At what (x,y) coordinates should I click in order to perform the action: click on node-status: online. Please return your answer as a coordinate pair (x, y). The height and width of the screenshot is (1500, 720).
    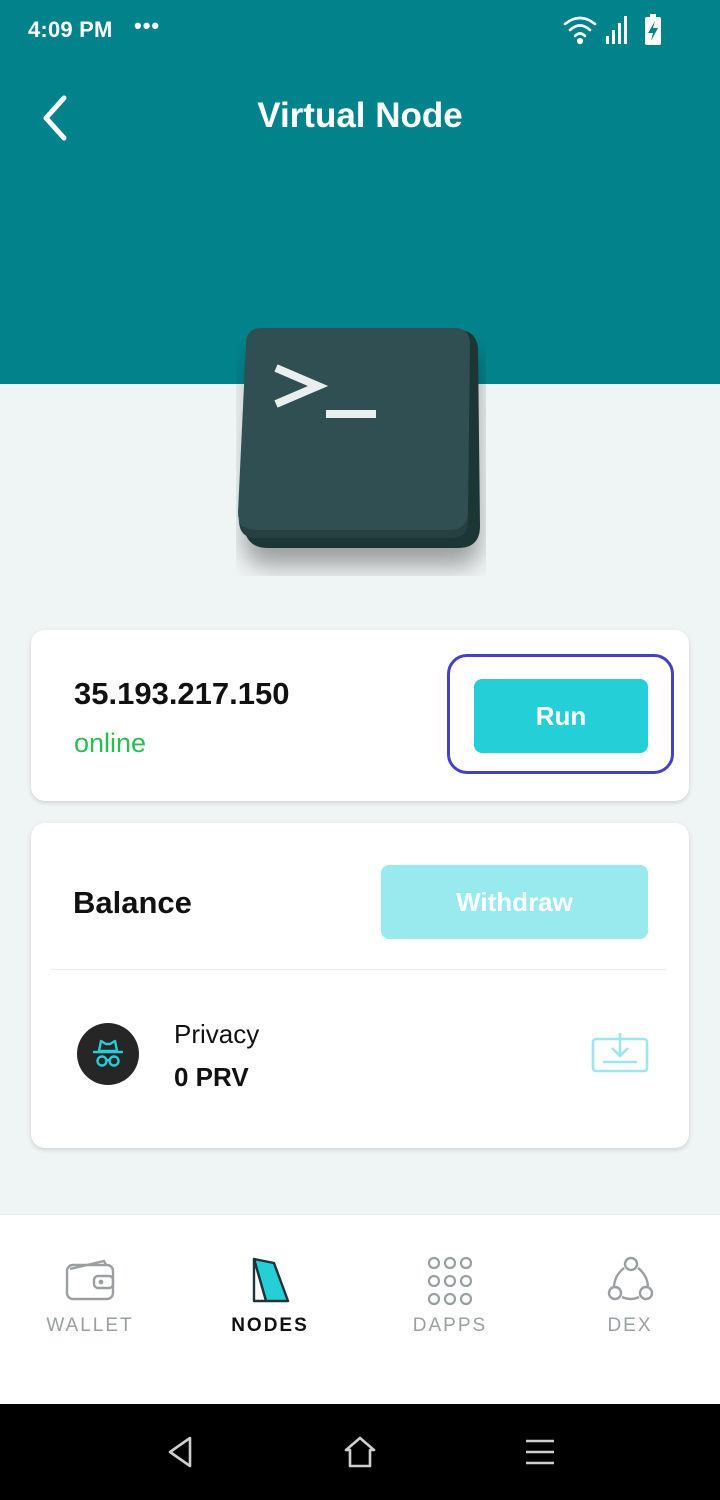
    Looking at the image, I should click on (110, 743).